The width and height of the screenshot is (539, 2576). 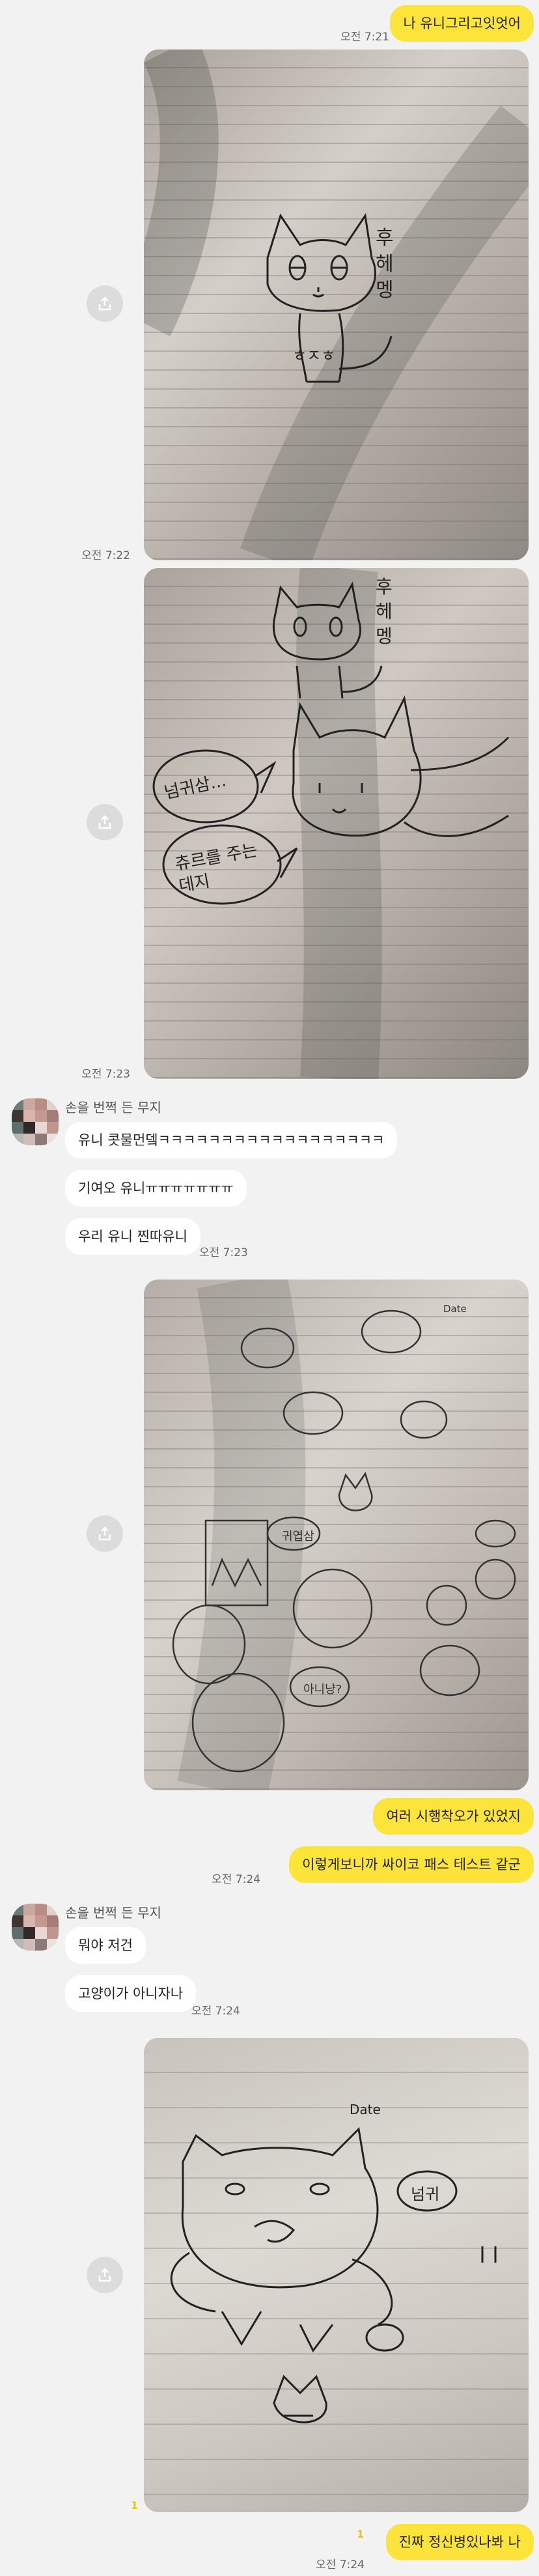 I want to click on photo-drawing-3: Date 귀엽삼 아니냥?, so click(x=336, y=1535).